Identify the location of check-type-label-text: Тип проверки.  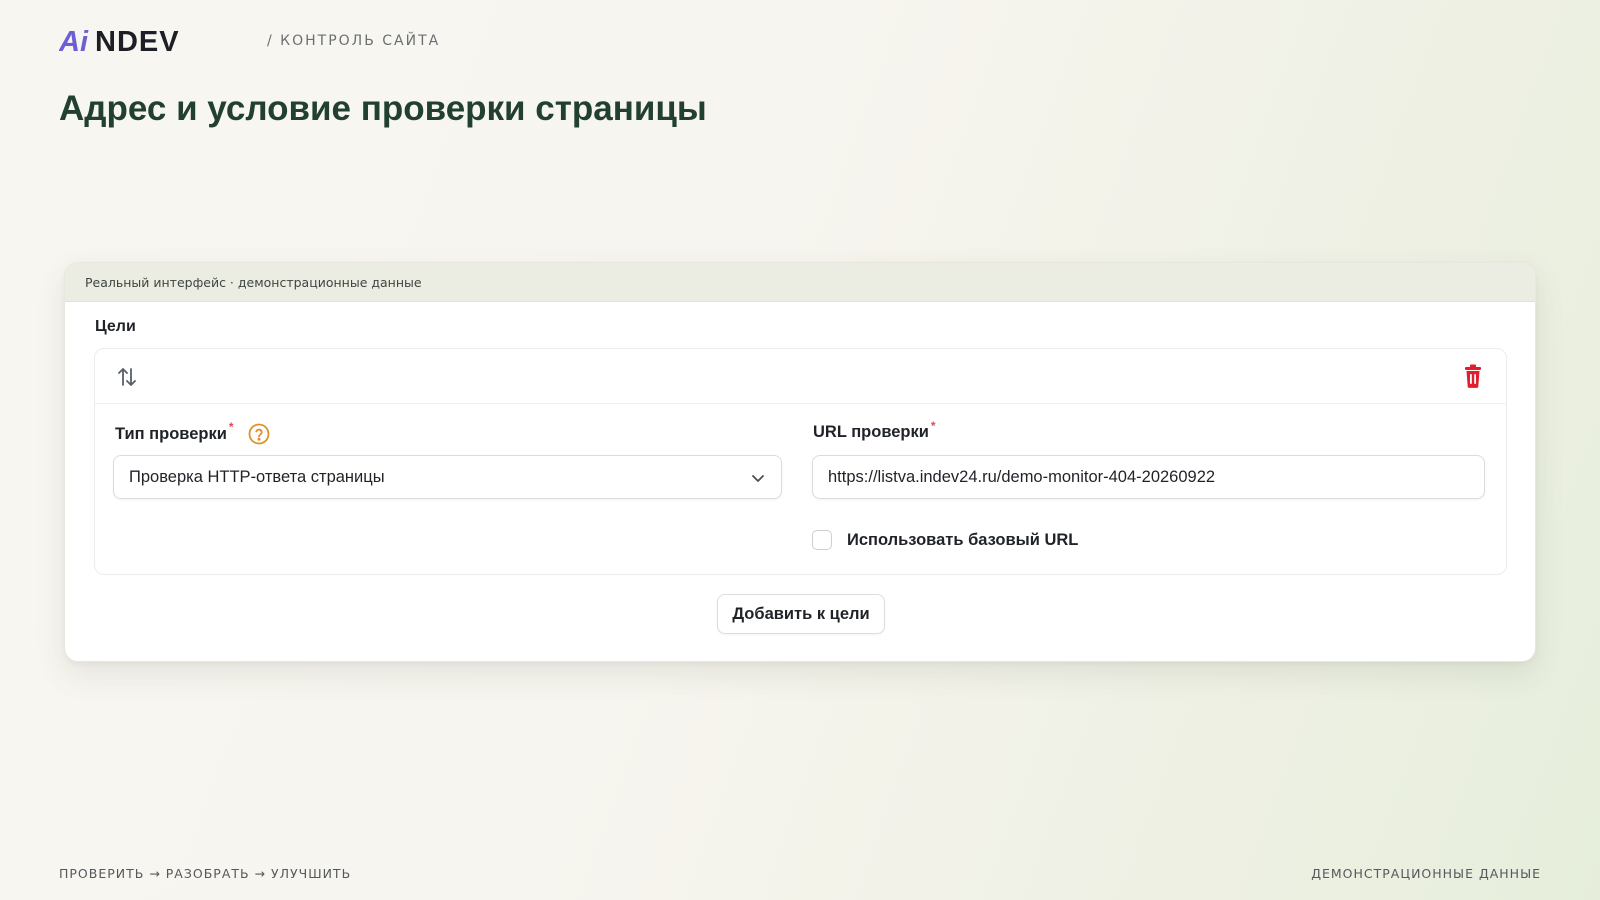
(171, 433).